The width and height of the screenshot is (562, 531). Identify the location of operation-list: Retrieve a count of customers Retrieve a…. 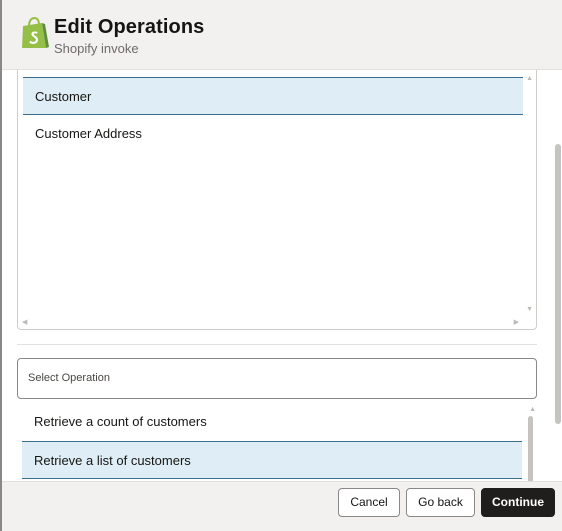
(272, 441).